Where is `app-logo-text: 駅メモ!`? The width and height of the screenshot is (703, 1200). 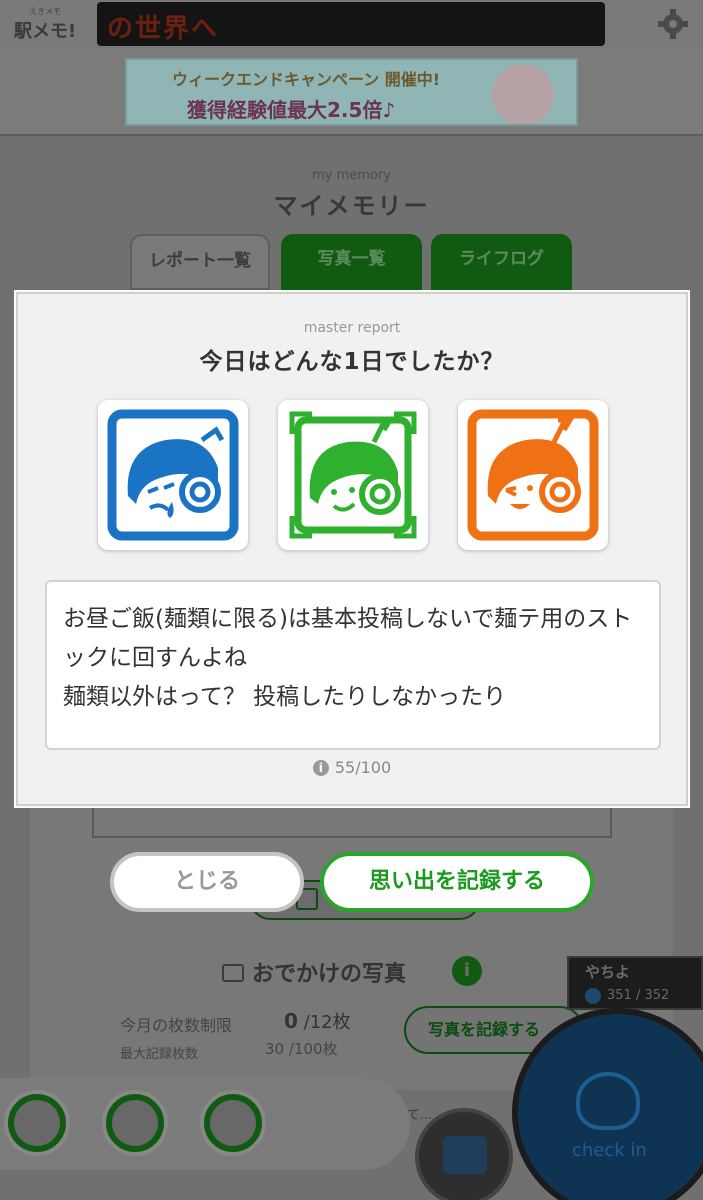
app-logo-text: 駅メモ! is located at coordinates (45, 31).